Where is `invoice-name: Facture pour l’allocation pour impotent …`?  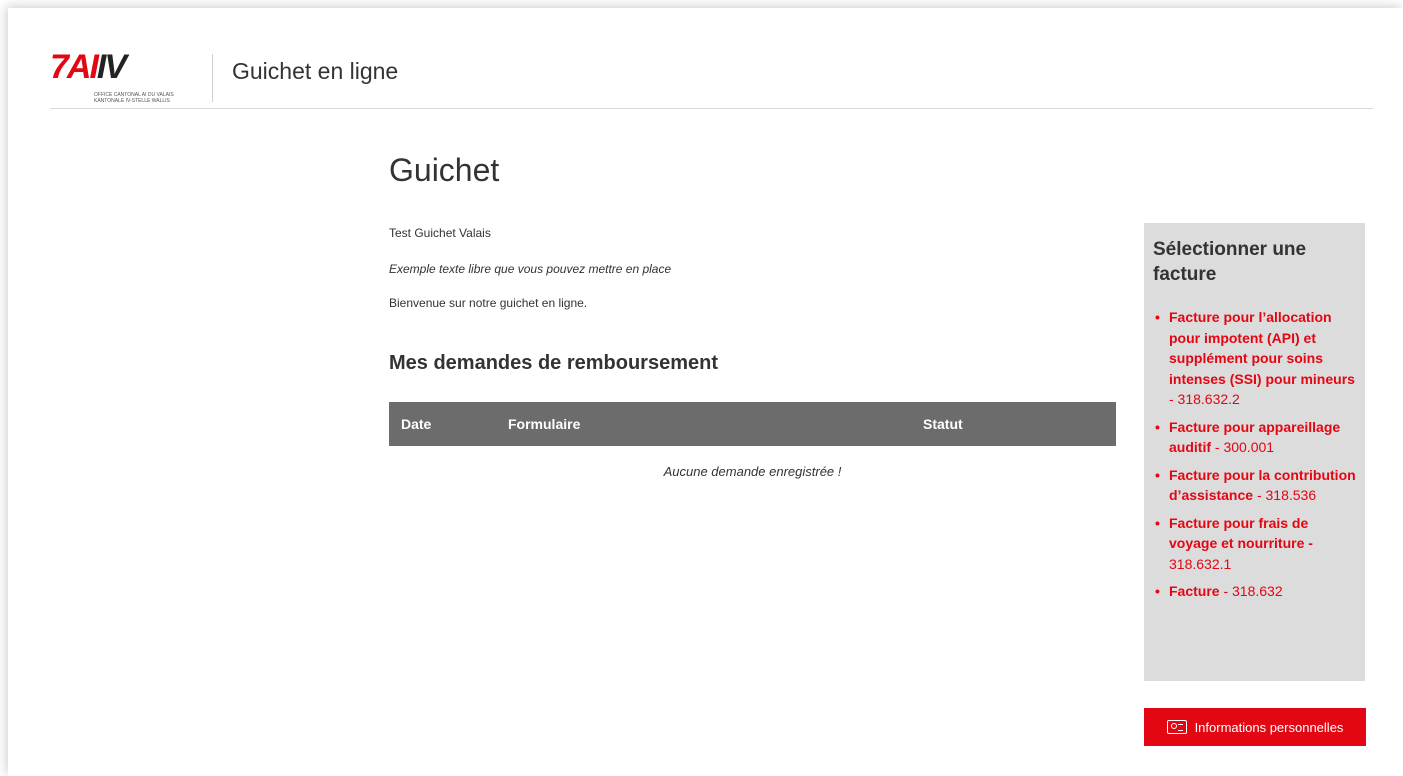
invoice-name: Facture pour l’allocation pour impotent … is located at coordinates (1262, 348).